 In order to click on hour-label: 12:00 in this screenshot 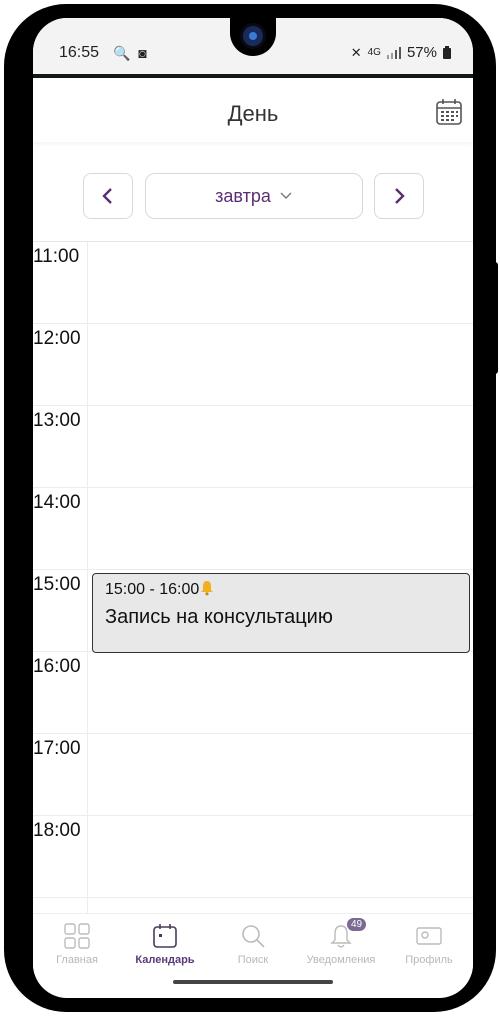, I will do `click(57, 338)`.